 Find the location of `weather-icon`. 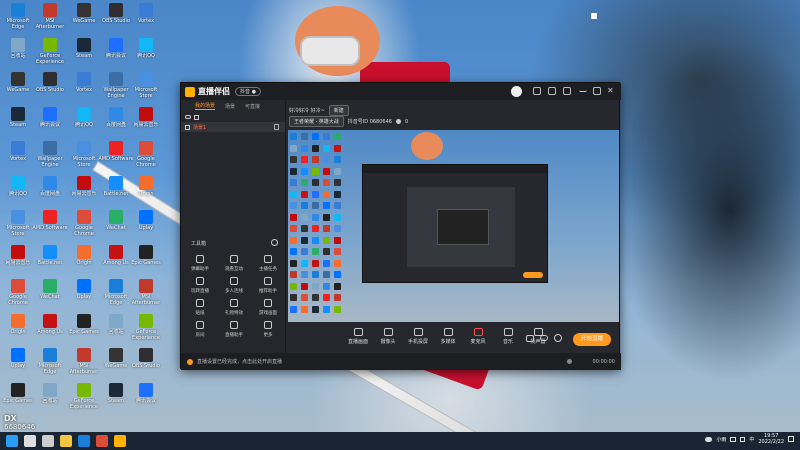

weather-icon is located at coordinates (709, 439).